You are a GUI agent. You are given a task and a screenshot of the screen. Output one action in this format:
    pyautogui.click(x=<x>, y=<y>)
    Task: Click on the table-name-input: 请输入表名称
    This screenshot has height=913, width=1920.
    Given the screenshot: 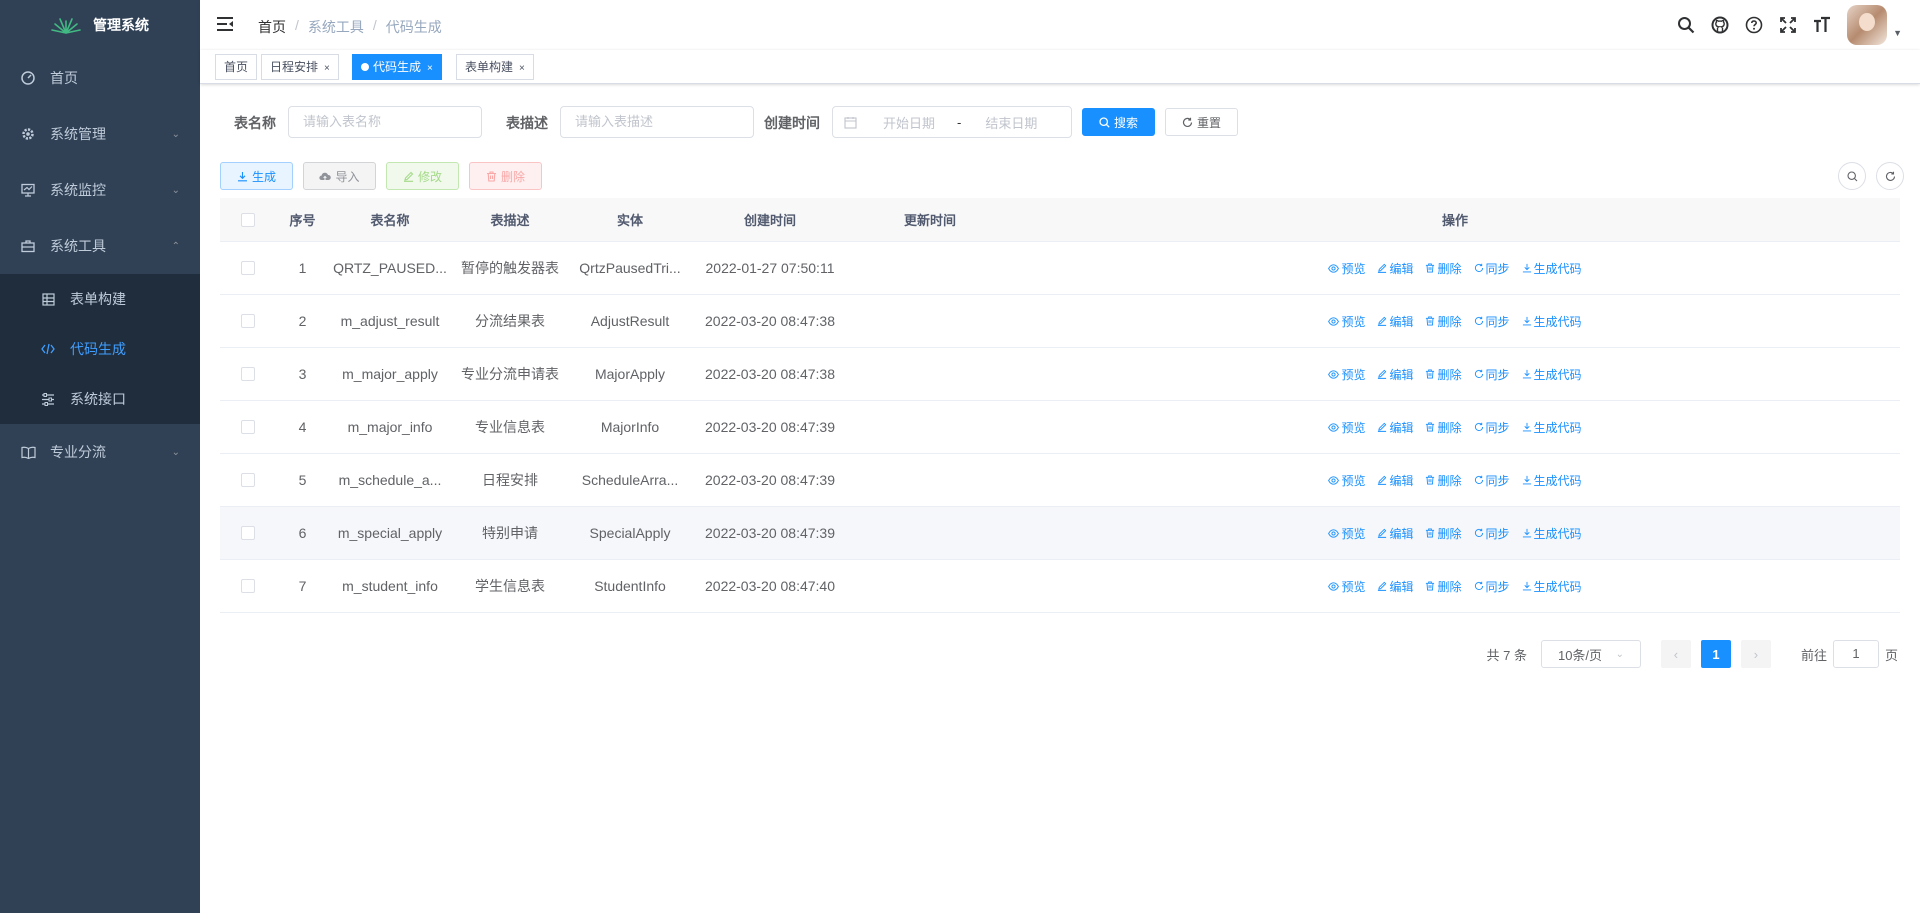 What is the action you would take?
    pyautogui.click(x=385, y=122)
    